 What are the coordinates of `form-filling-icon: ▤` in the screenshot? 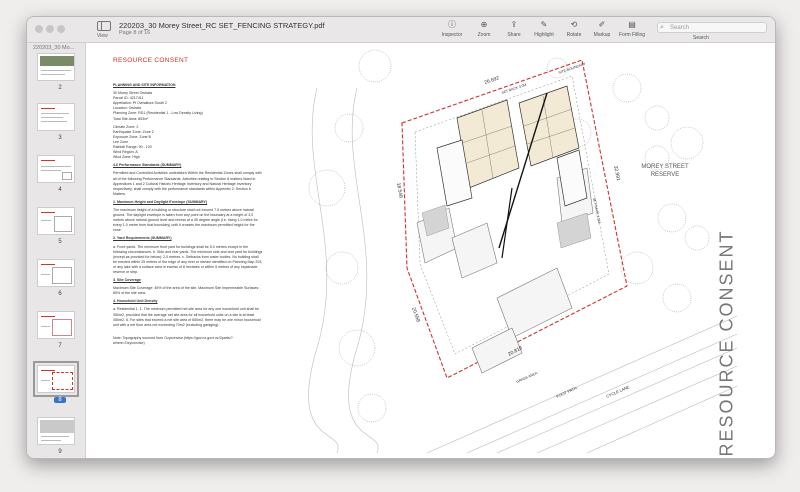 It's located at (632, 24).